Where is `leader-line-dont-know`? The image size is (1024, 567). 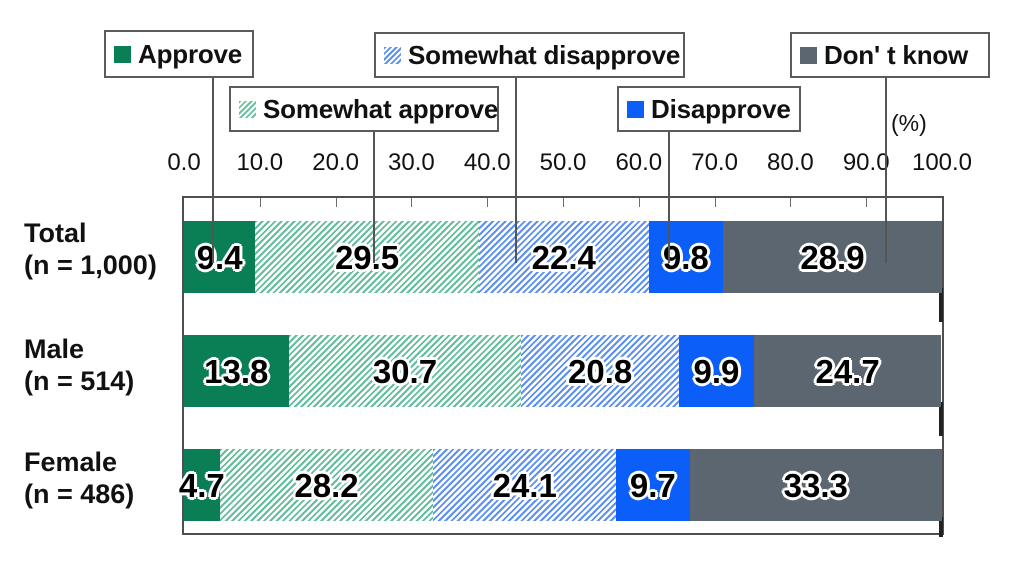
leader-line-dont-know is located at coordinates (886, 170).